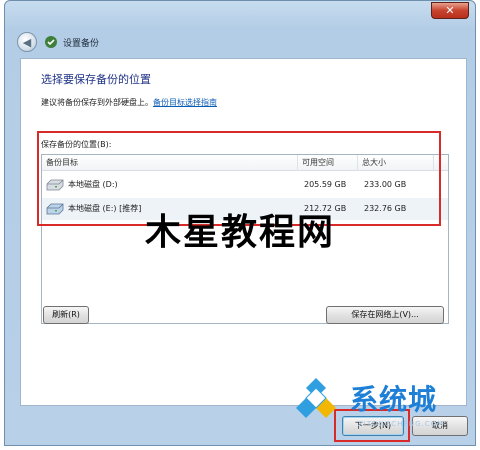 The height and width of the screenshot is (450, 480). What do you see at coordinates (51, 42) in the screenshot?
I see `backup-shield-icon` at bounding box center [51, 42].